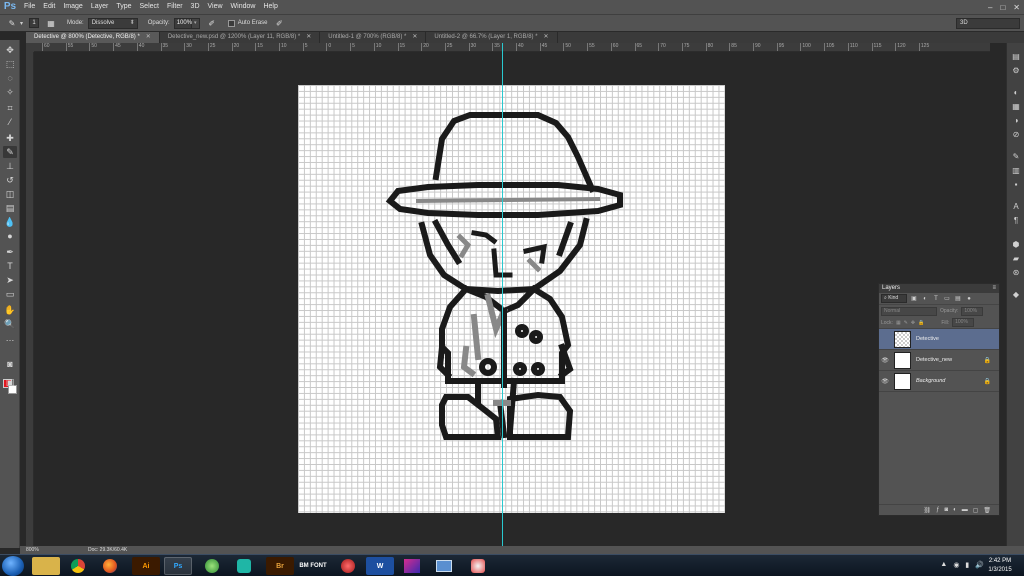 This screenshot has height=576, width=1024. I want to click on network-icon: ▮, so click(967, 565).